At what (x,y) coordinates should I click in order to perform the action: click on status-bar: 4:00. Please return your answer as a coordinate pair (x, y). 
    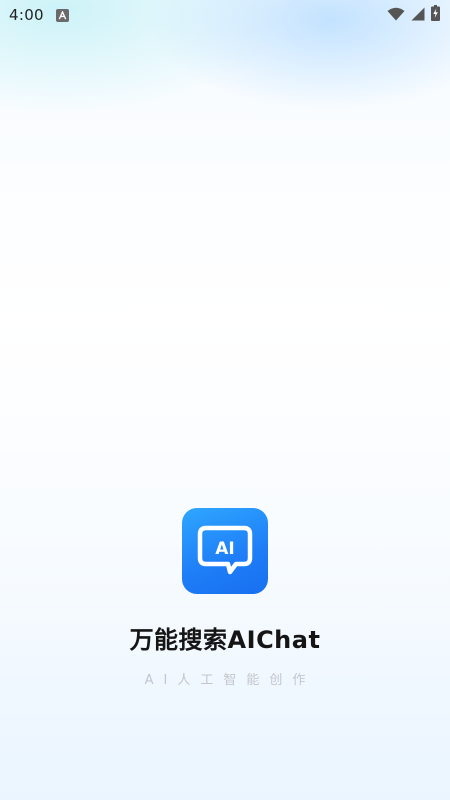
    Looking at the image, I should click on (225, 15).